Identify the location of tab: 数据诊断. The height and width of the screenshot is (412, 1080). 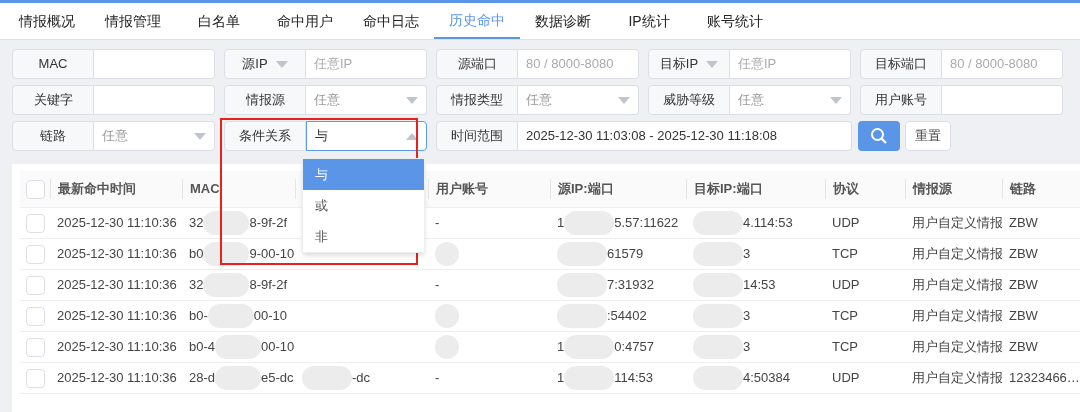
(563, 21).